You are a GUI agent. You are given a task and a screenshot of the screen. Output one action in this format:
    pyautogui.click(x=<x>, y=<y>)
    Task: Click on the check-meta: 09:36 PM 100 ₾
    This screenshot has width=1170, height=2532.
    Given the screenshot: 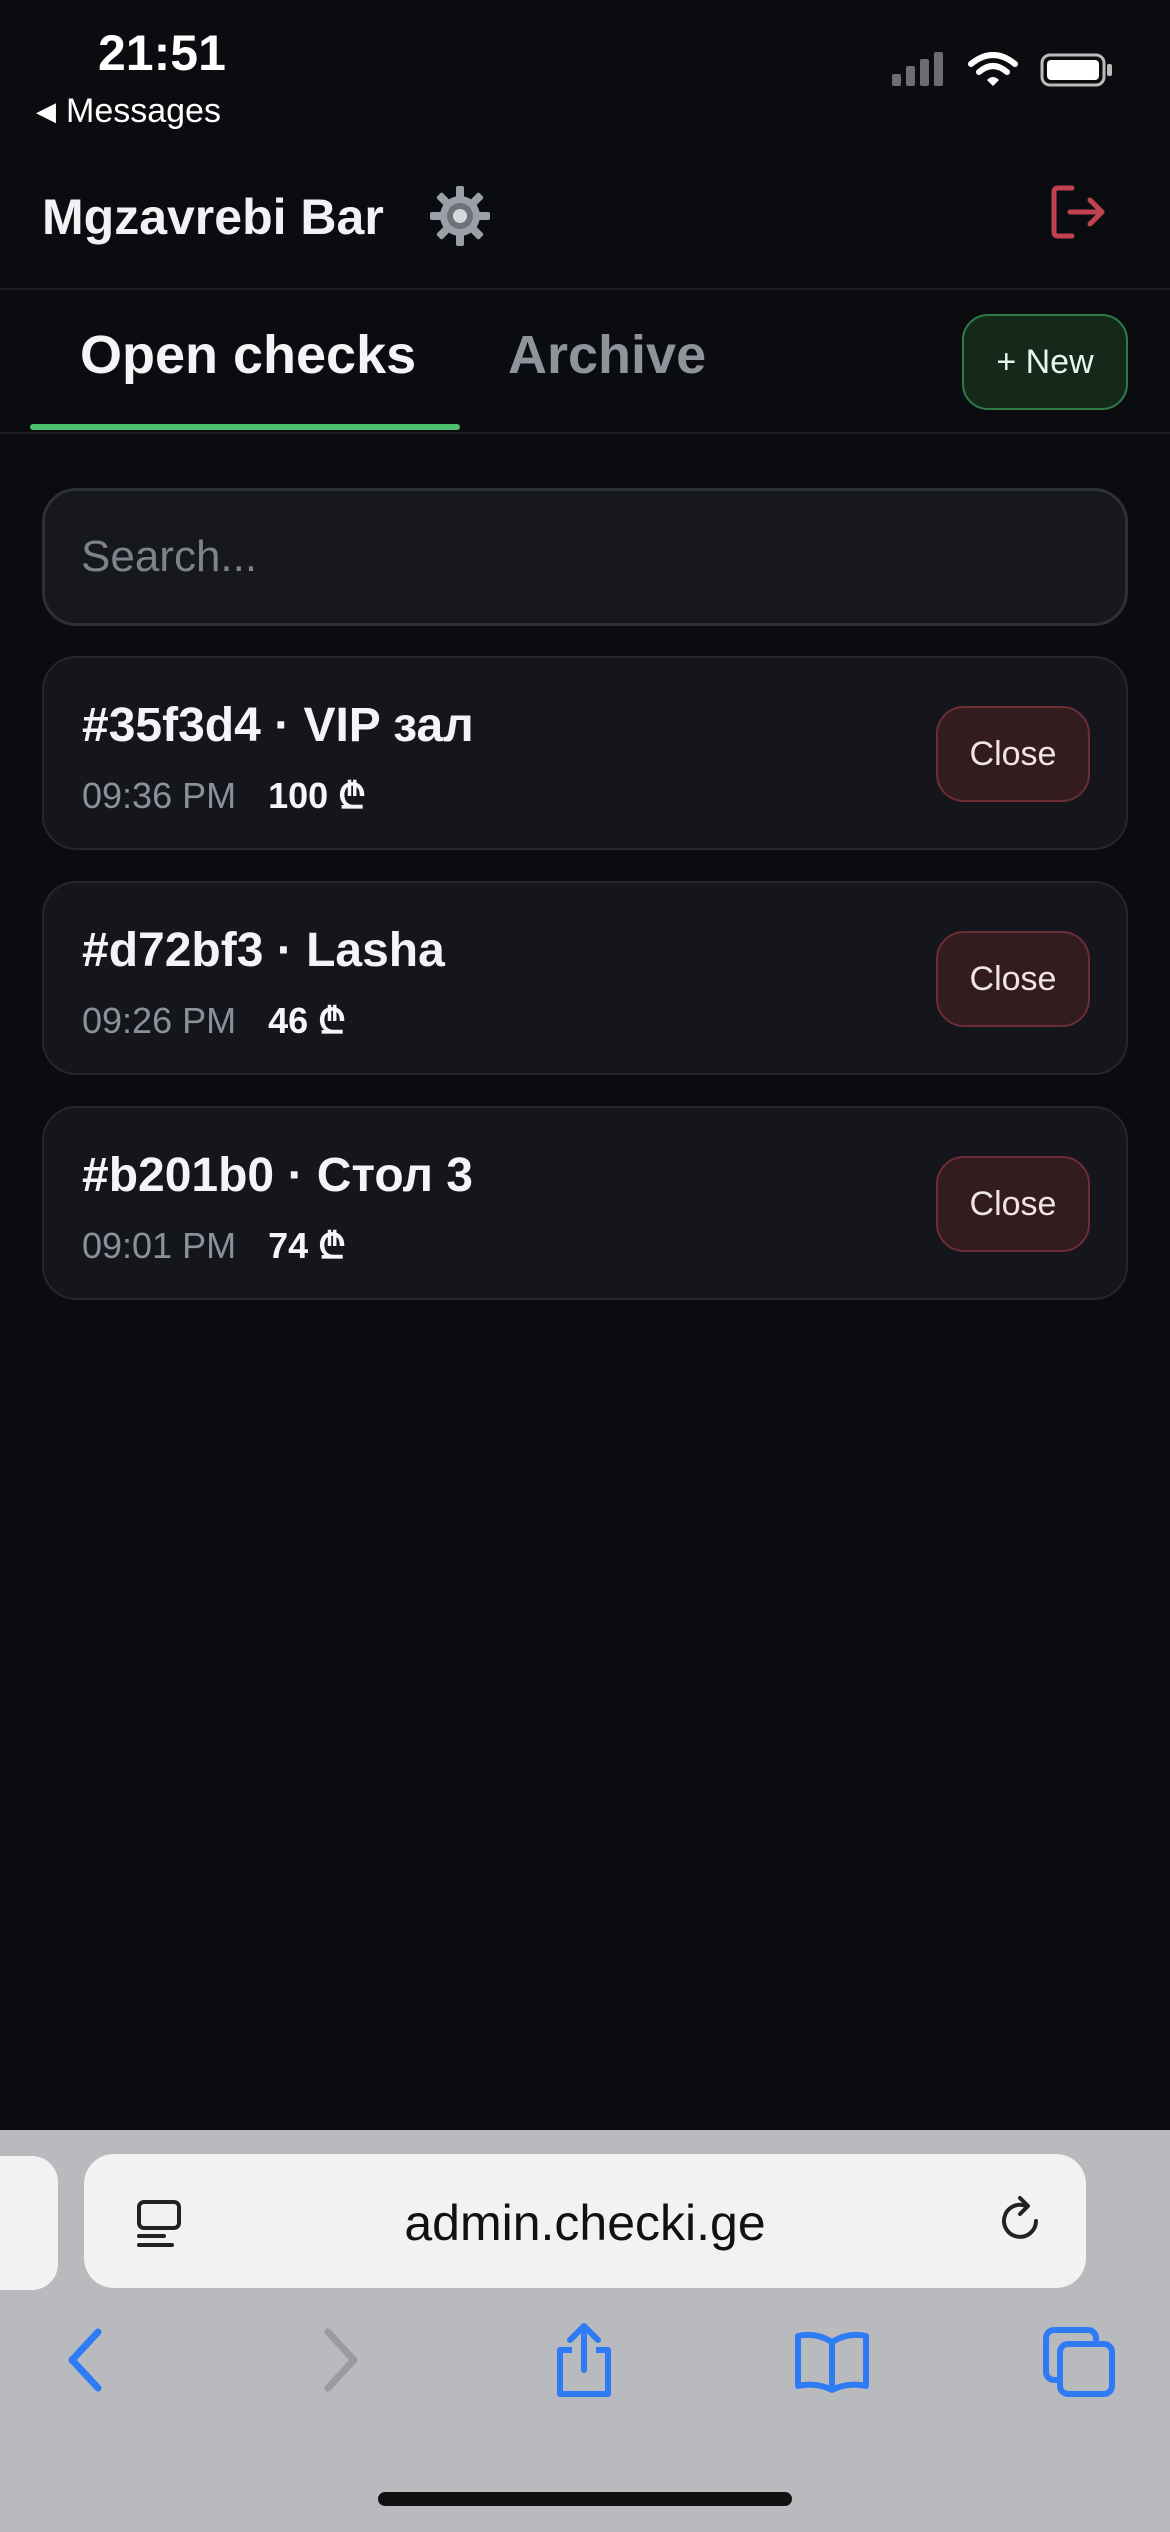 What is the action you would take?
    pyautogui.click(x=224, y=794)
    